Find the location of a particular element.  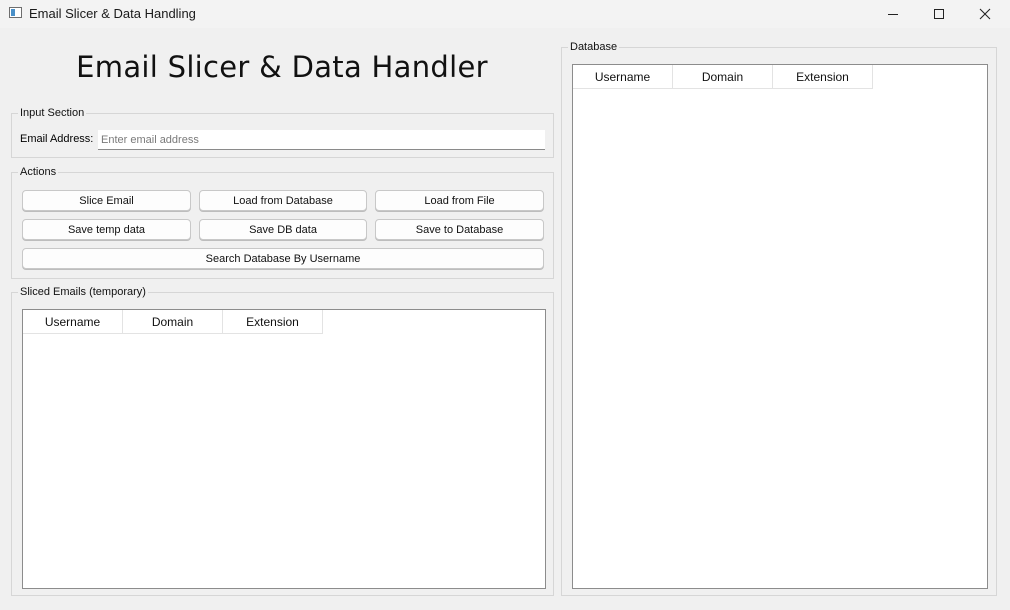

save-db-data-button: Save DB data is located at coordinates (283, 229).